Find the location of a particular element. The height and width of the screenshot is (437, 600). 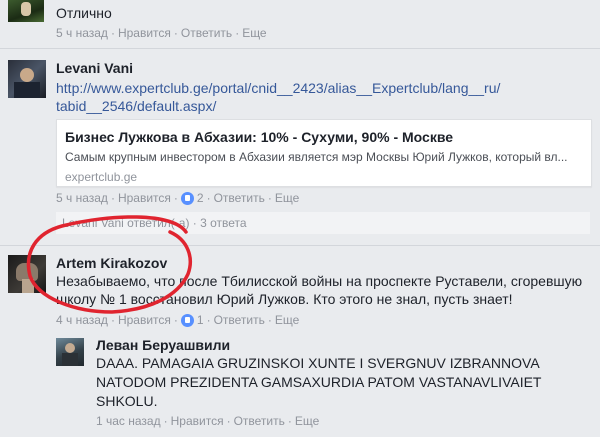

author-name: Леван Беруашвили is located at coordinates (163, 345).